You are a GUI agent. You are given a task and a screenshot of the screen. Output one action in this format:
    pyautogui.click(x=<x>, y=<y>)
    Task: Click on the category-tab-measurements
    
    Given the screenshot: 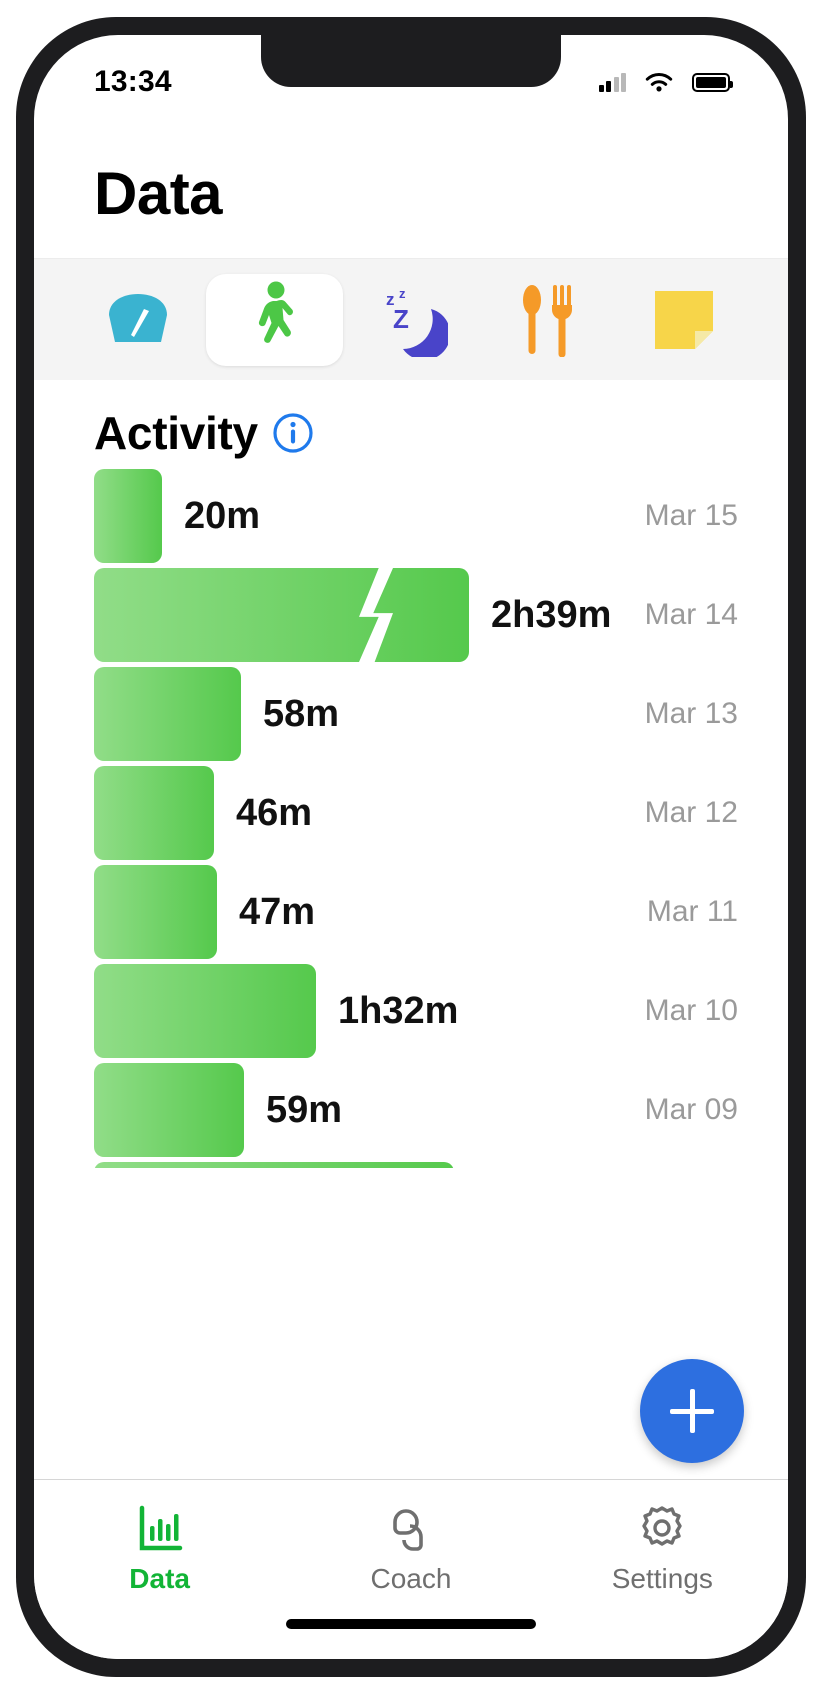 What is the action you would take?
    pyautogui.click(x=138, y=320)
    